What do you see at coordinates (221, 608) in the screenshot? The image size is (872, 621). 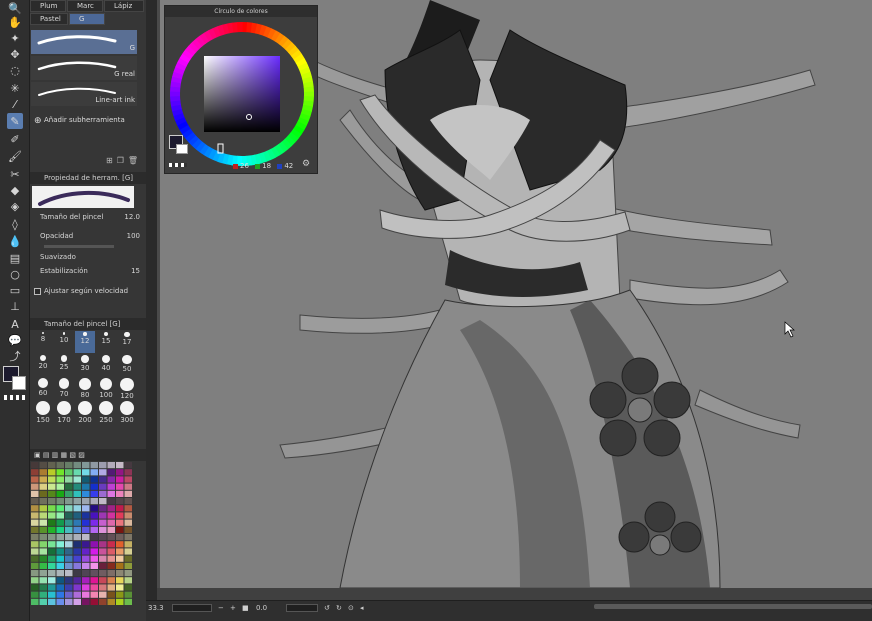 I see `zoom-out-icon: −` at bounding box center [221, 608].